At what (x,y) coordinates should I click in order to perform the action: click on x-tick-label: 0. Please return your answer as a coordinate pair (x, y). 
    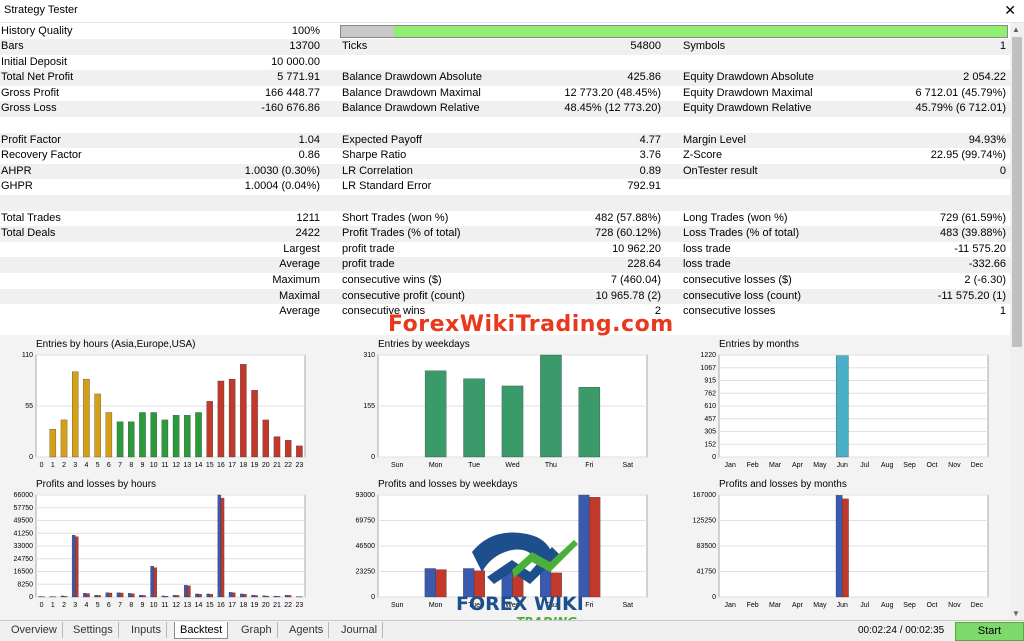
    Looking at the image, I should click on (42, 465).